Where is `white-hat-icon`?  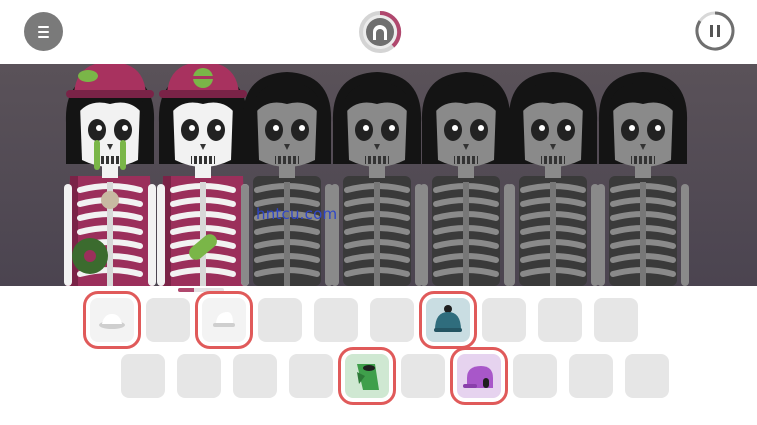 white-hat-icon is located at coordinates (112, 321).